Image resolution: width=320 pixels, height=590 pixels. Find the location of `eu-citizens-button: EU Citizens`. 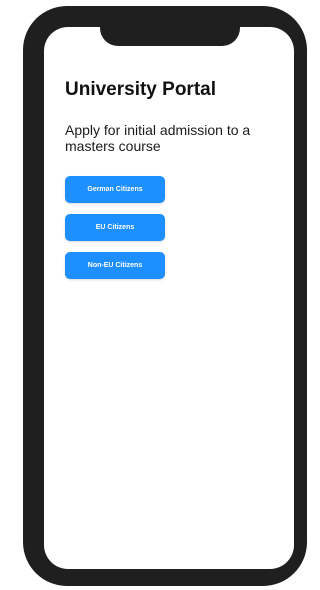

eu-citizens-button: EU Citizens is located at coordinates (115, 227).